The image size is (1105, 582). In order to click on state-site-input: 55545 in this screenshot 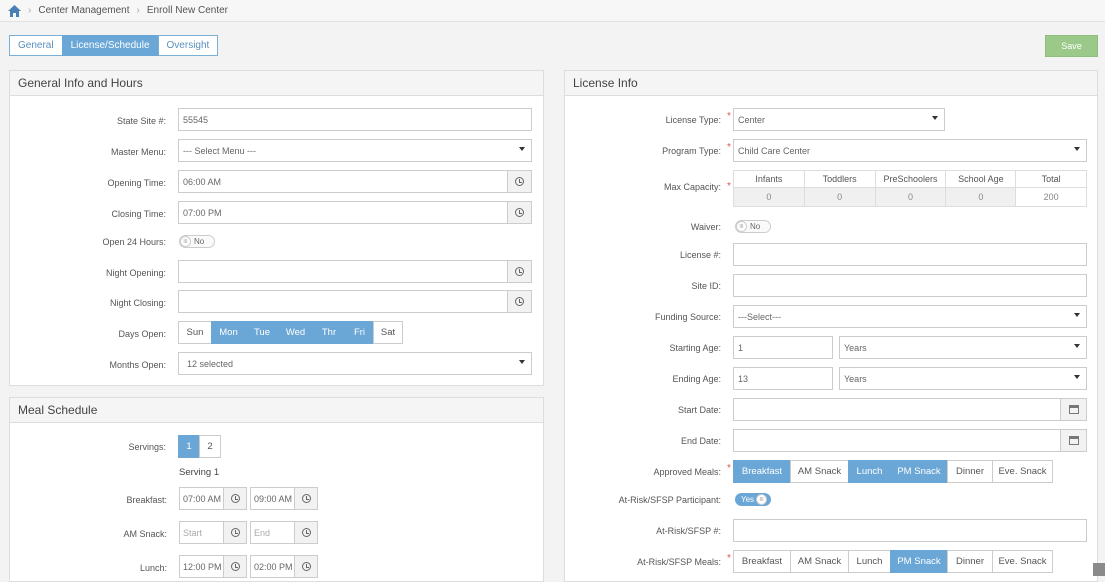, I will do `click(355, 119)`.